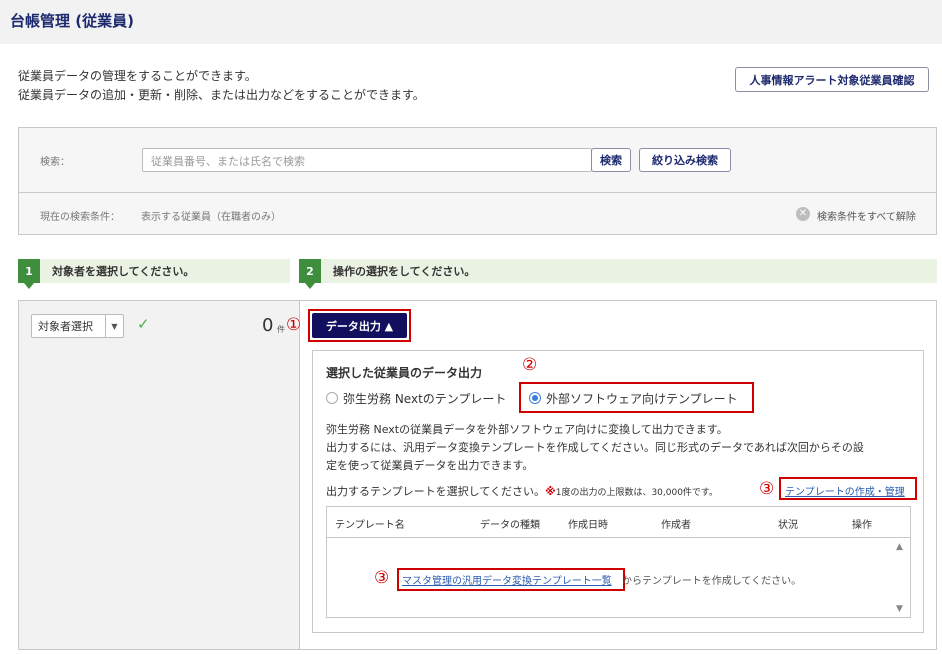  I want to click on target-select-dropdown: 対象者選択 ▼, so click(77, 326).